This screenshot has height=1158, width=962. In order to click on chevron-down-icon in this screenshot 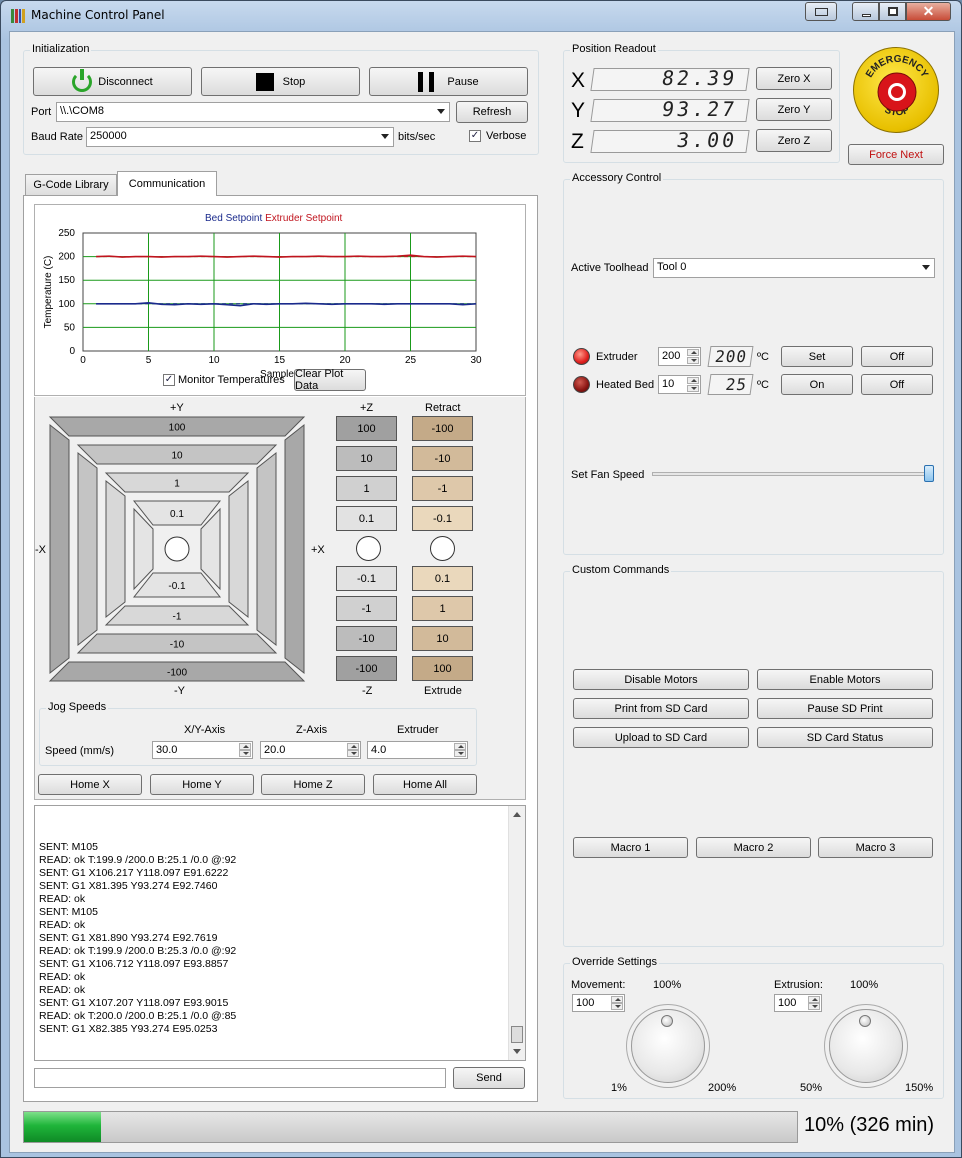, I will do `click(385, 136)`.